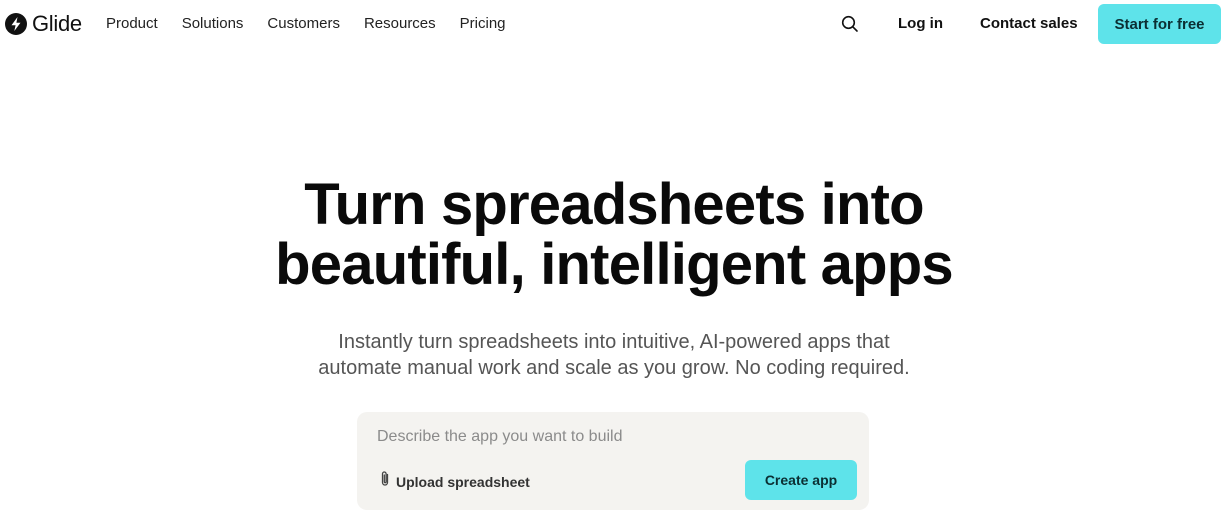 The height and width of the screenshot is (517, 1228). What do you see at coordinates (16, 24) in the screenshot?
I see `glide-logo-icon` at bounding box center [16, 24].